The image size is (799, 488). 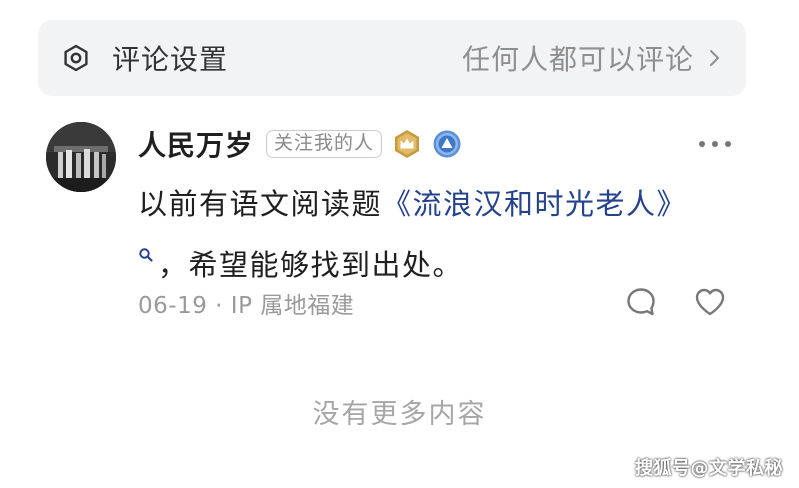 I want to click on no-more-content-label: 没有更多内容, so click(x=399, y=414).